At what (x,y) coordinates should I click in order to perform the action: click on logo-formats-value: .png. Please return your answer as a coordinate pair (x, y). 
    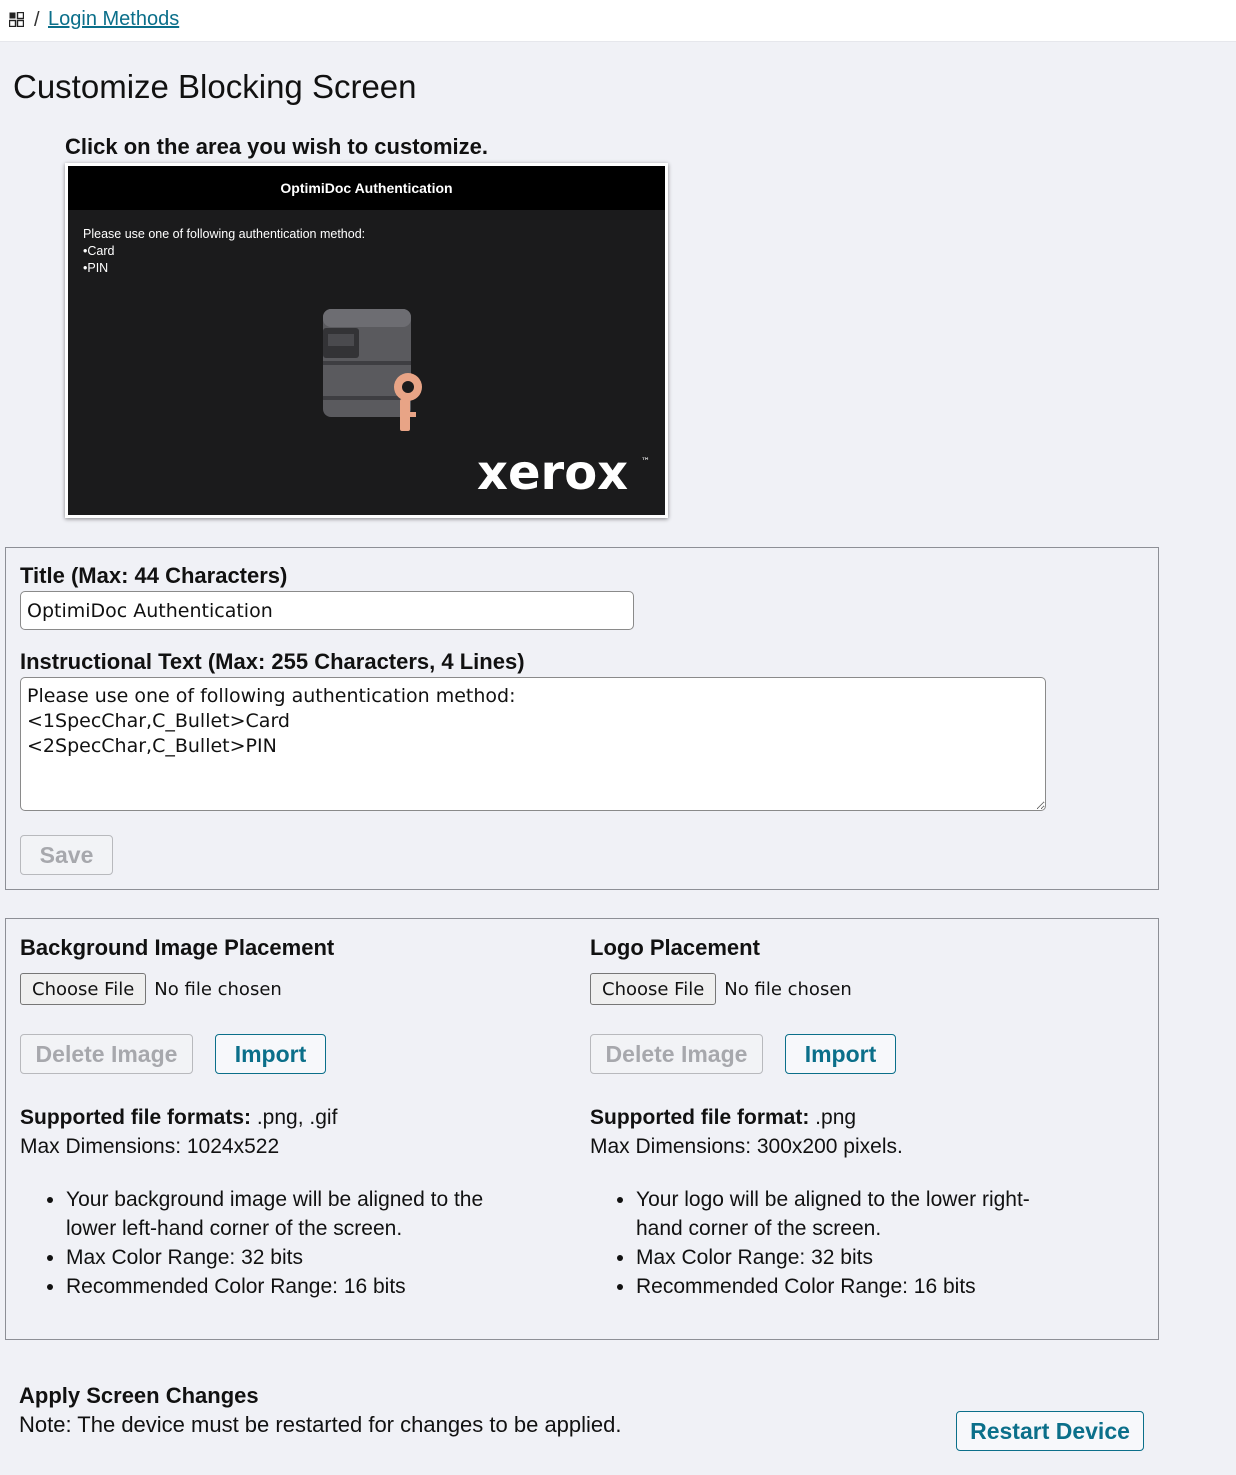
    Looking at the image, I should click on (833, 1117).